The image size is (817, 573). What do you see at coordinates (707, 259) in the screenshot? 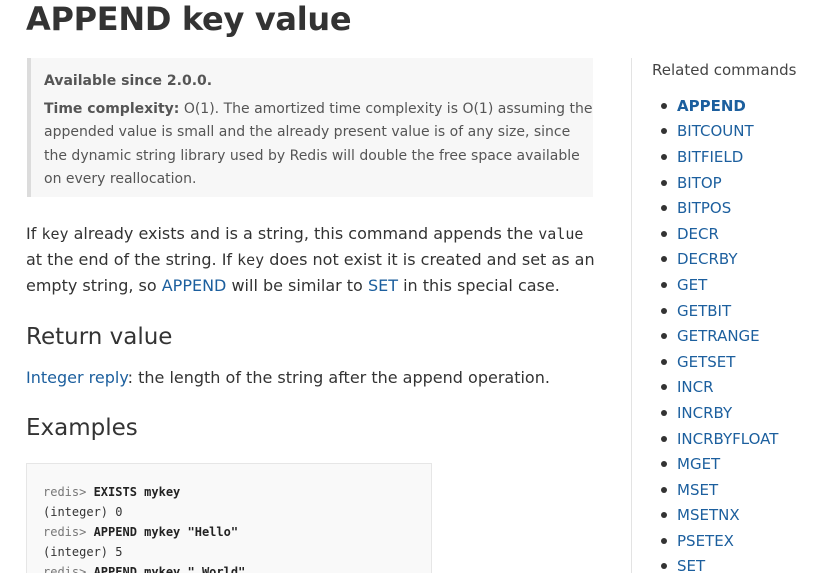
I see `related-command-link: DECRBY` at bounding box center [707, 259].